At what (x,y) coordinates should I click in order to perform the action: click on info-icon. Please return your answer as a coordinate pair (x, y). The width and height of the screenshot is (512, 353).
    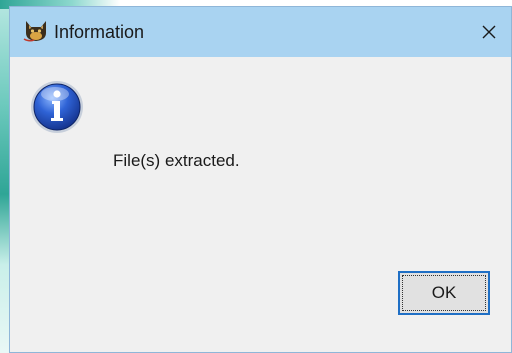
    Looking at the image, I should click on (57, 107).